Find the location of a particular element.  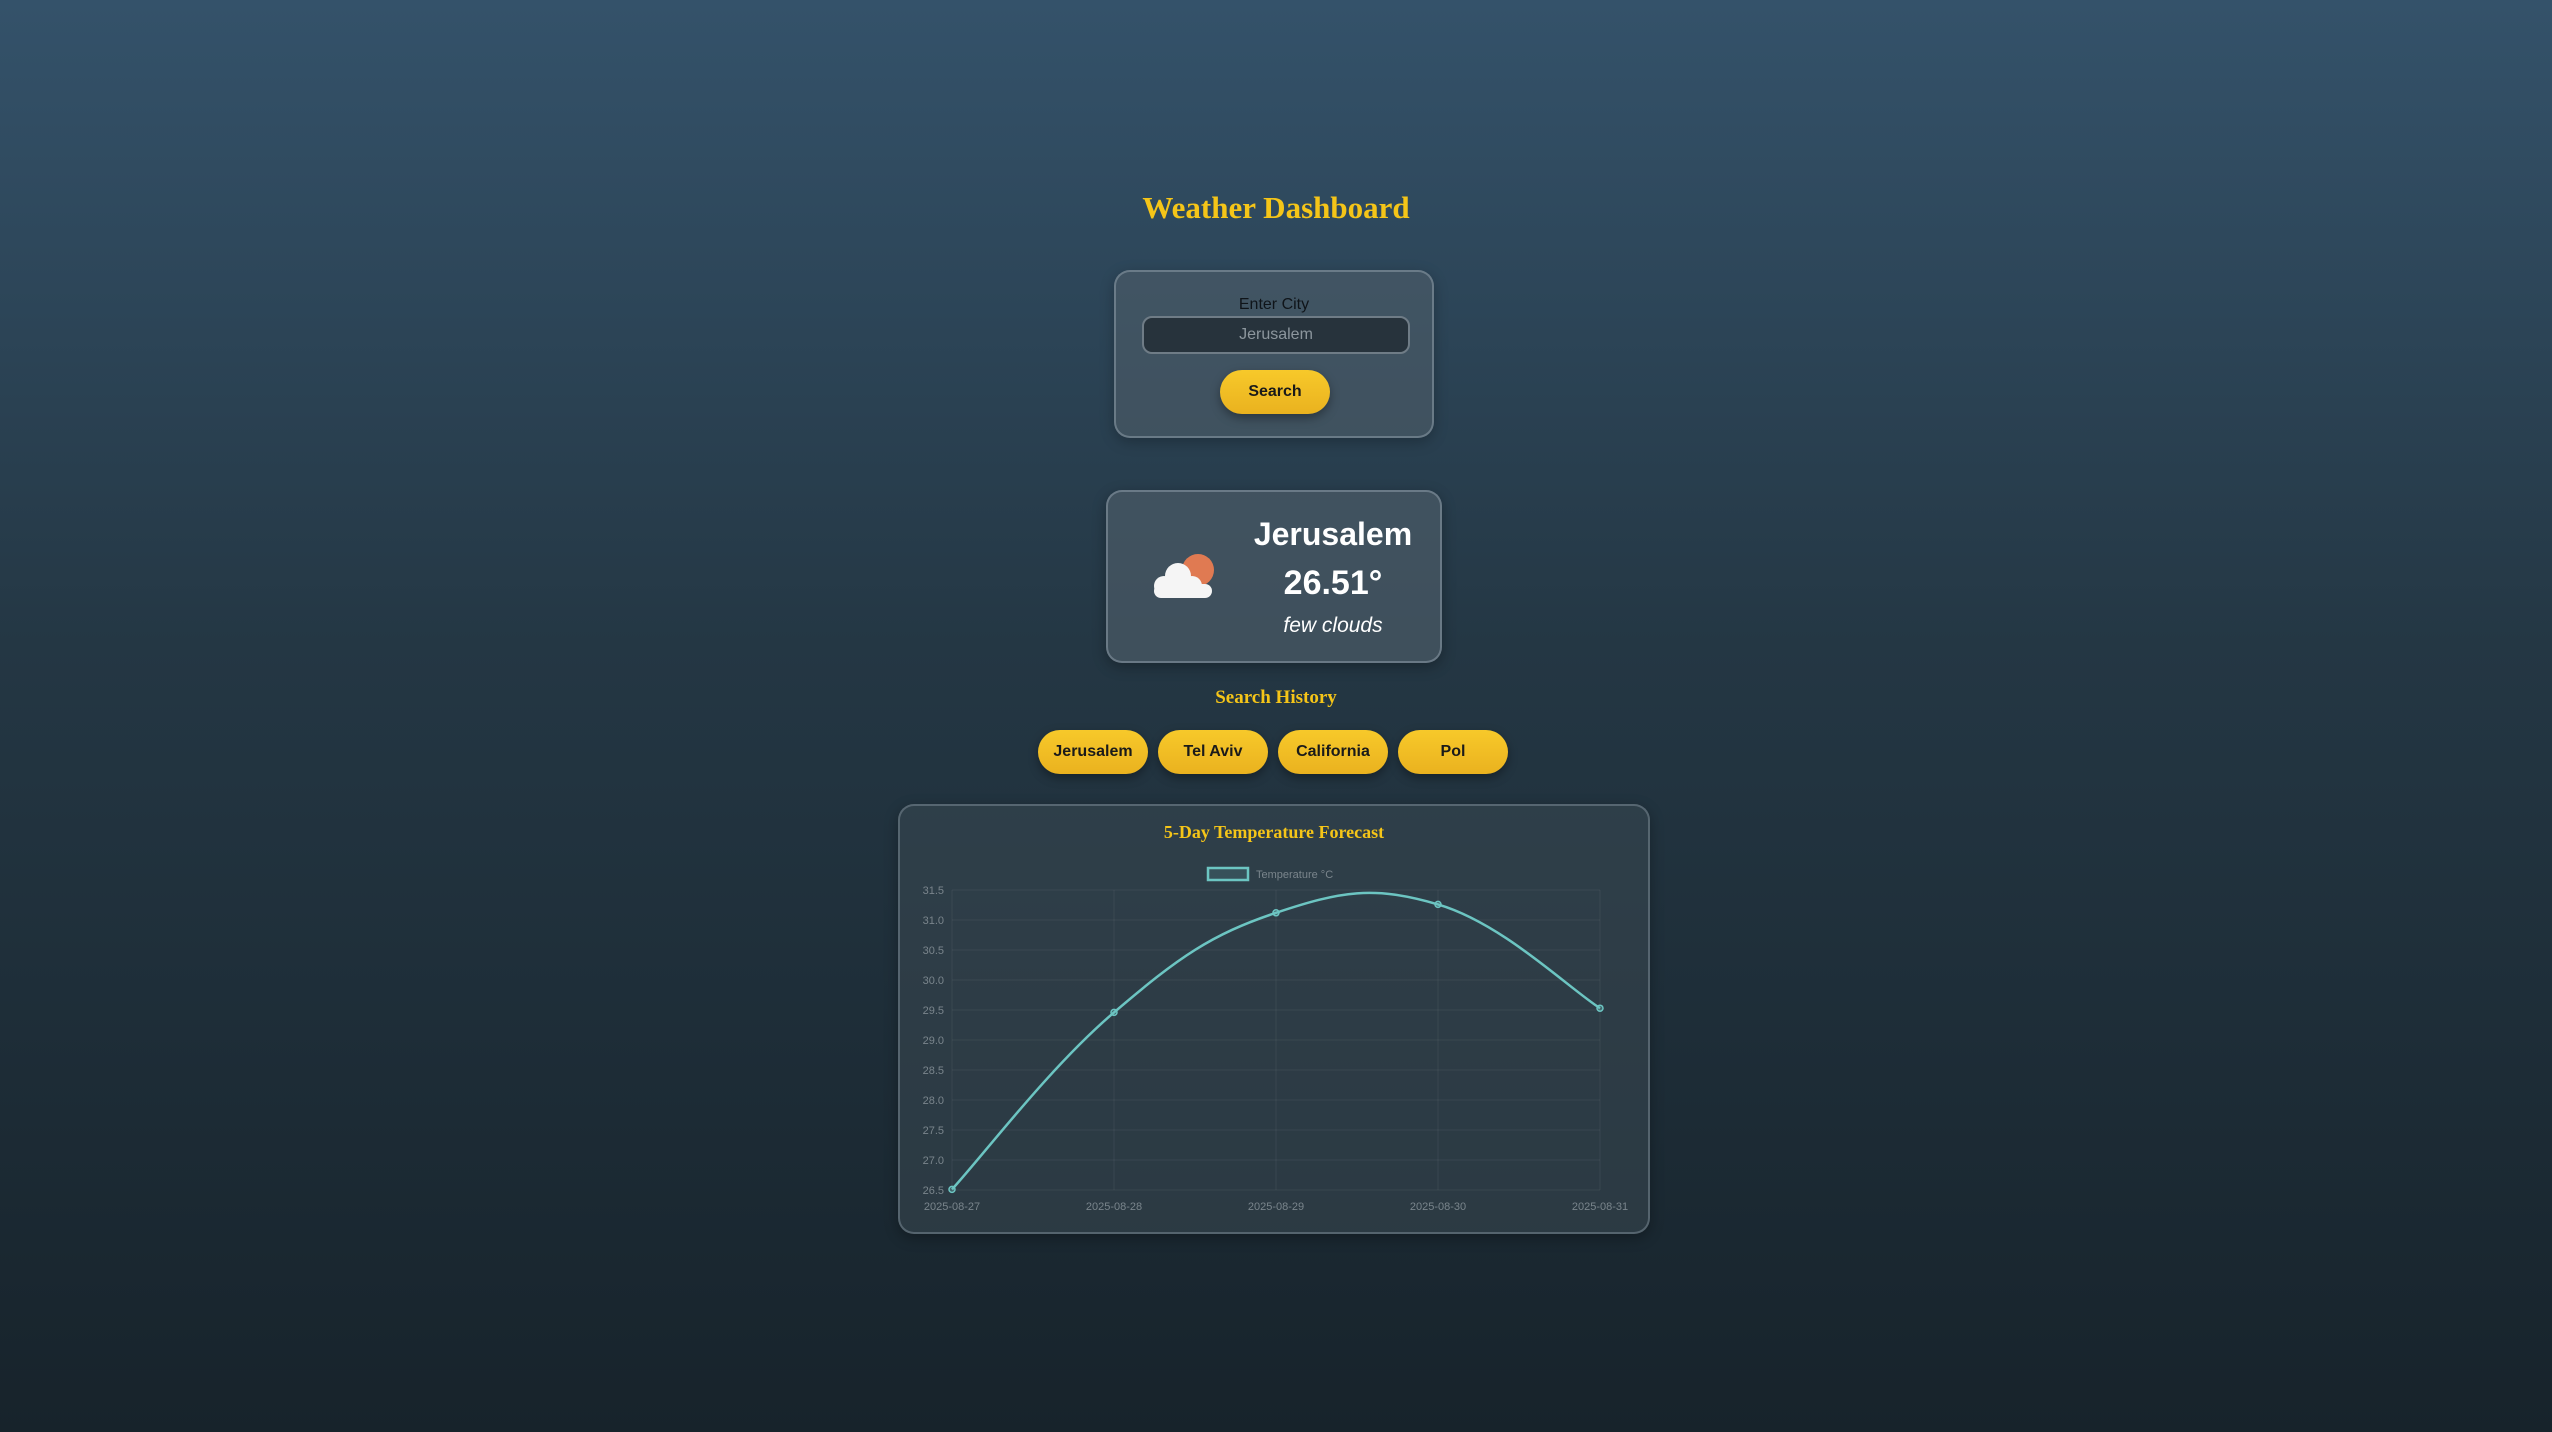

page-title: Weather Dashboard is located at coordinates (1276, 207).